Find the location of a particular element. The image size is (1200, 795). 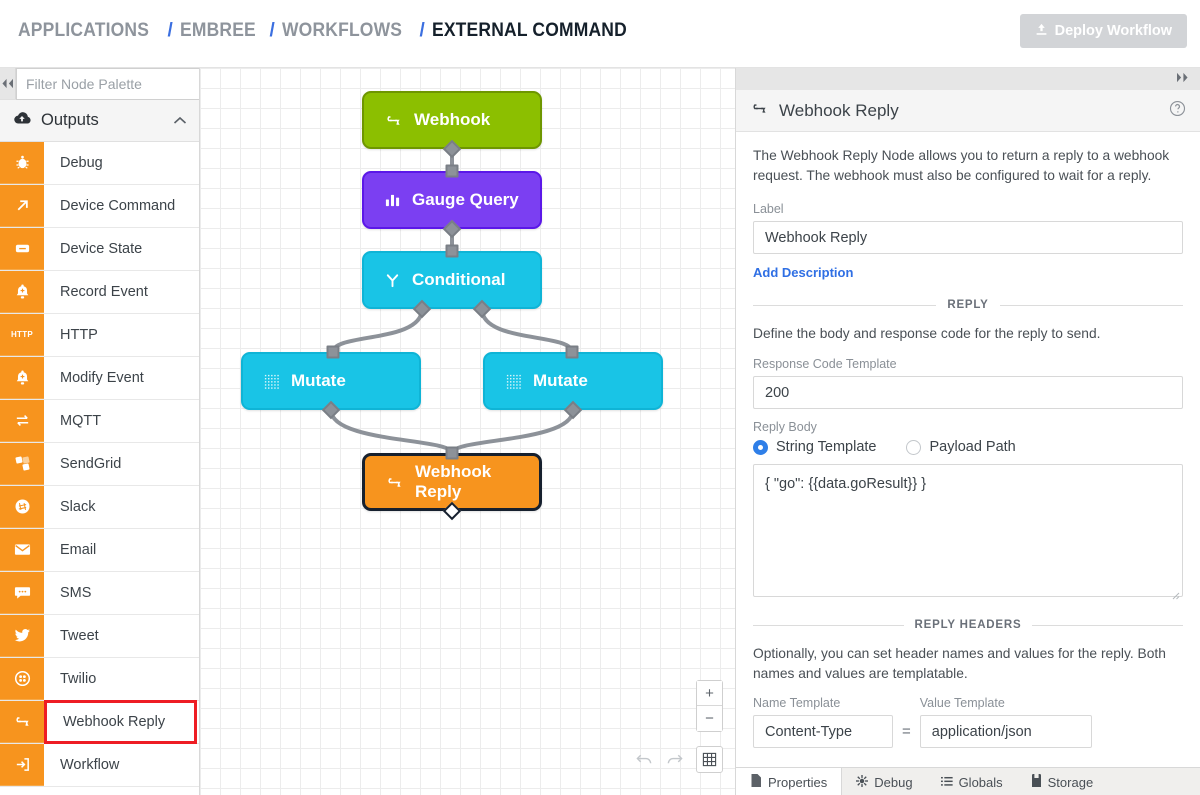

radio-label: String Template is located at coordinates (826, 447).